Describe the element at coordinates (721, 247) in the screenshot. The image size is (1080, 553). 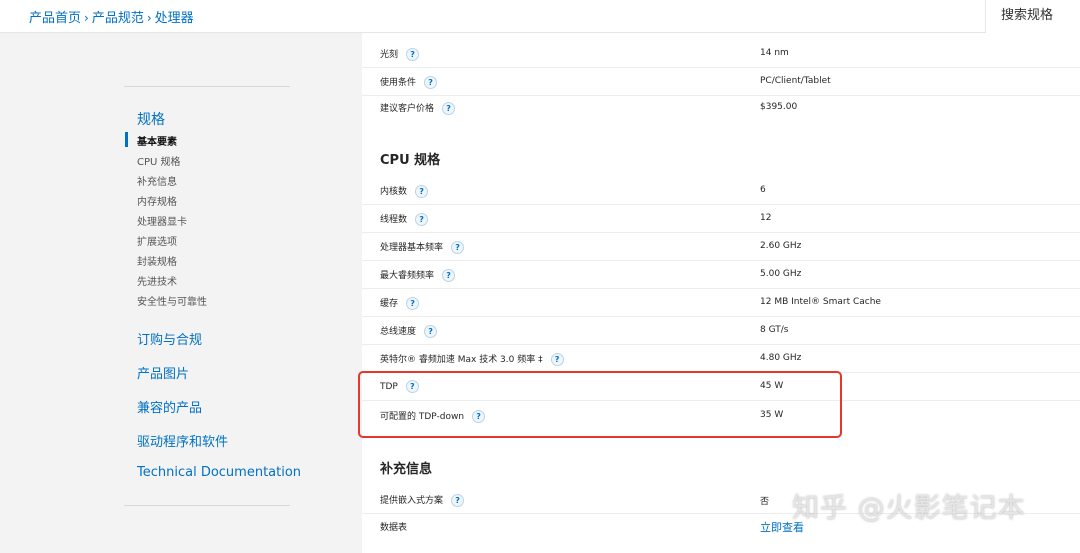
I see `spec-row: 处理器基本频率? 2.60 GHz` at that location.